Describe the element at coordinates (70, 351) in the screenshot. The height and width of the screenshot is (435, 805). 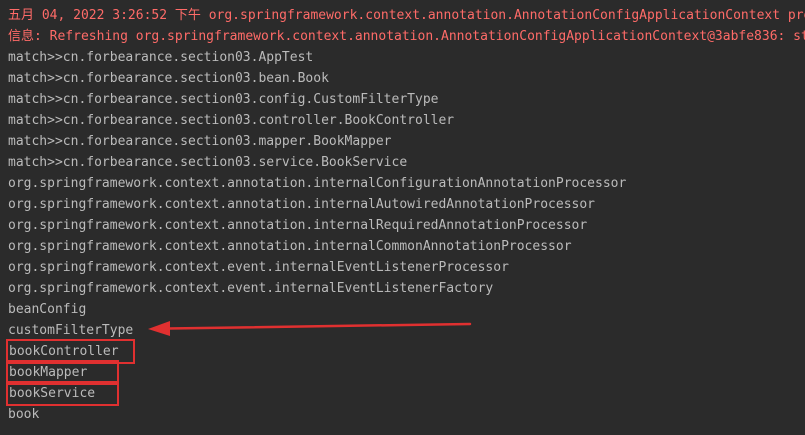
I see `highlight-box-book-controller: bookController` at that location.